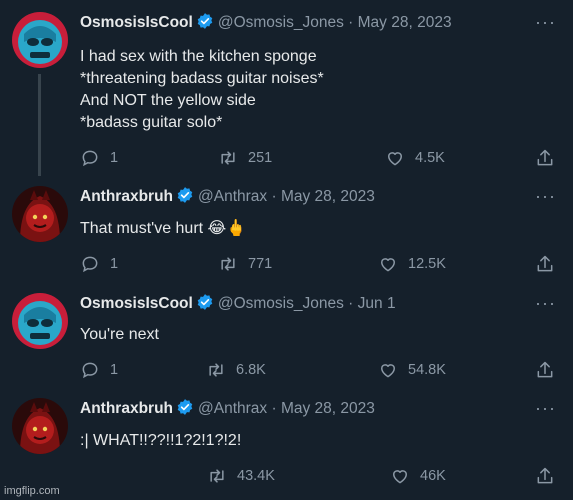 This screenshot has width=573, height=500. I want to click on retweet-count: 6.8K, so click(251, 370).